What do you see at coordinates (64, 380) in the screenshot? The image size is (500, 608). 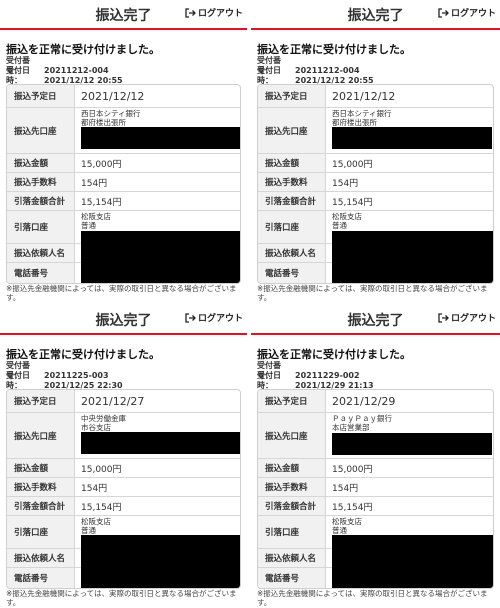 I see `receipt-datetime: 受付日時： 2021/12/25 22:30` at bounding box center [64, 380].